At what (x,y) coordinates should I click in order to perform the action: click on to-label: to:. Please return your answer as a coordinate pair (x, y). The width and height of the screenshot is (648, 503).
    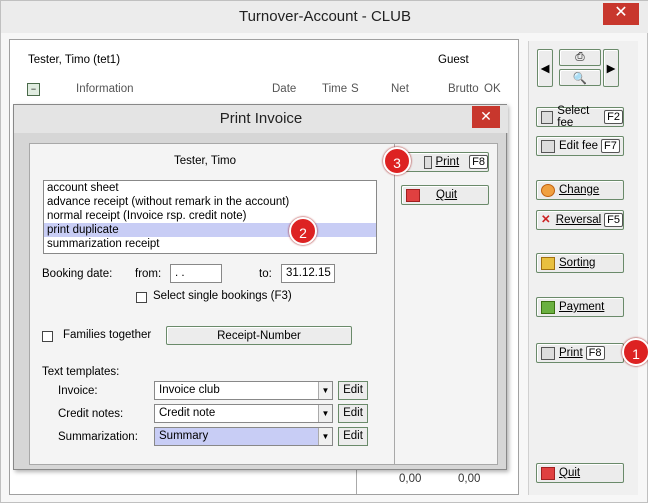
    Looking at the image, I should click on (265, 274).